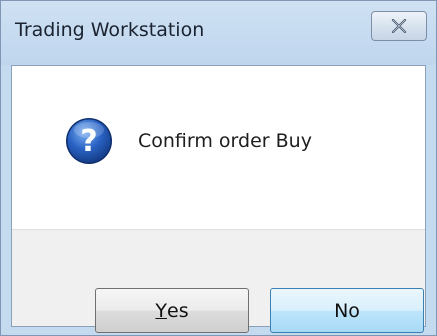 The image size is (437, 336). I want to click on no-label: No, so click(347, 310).